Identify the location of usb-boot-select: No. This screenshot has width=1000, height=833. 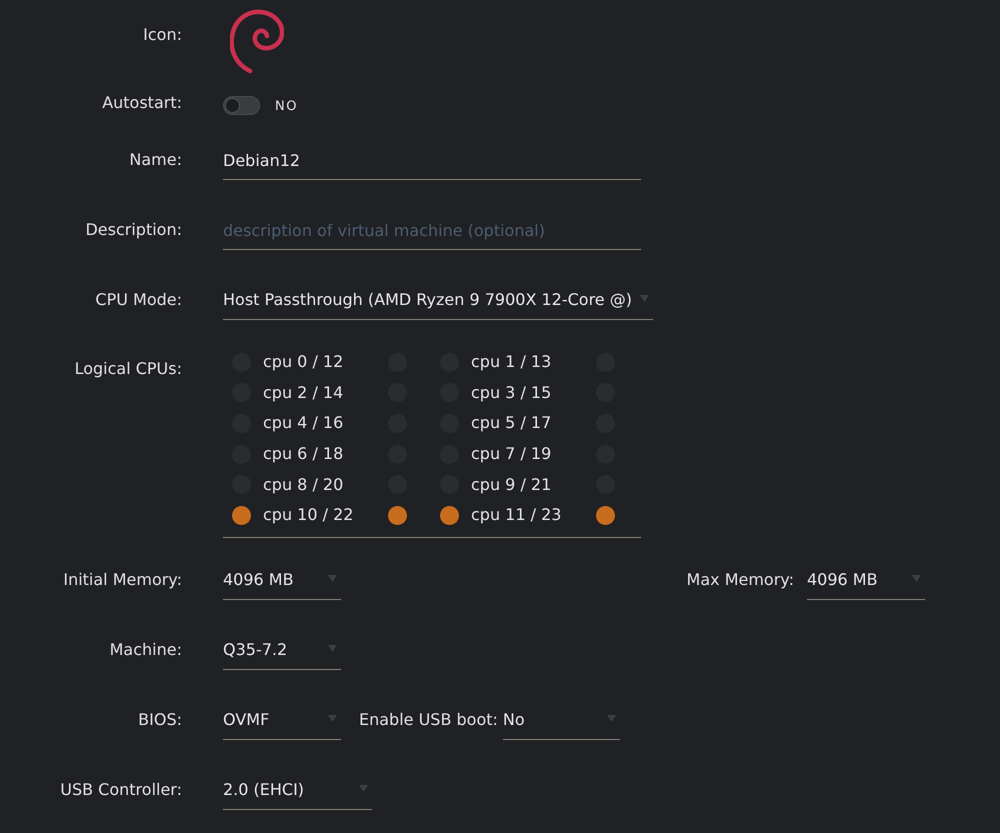
(561, 722).